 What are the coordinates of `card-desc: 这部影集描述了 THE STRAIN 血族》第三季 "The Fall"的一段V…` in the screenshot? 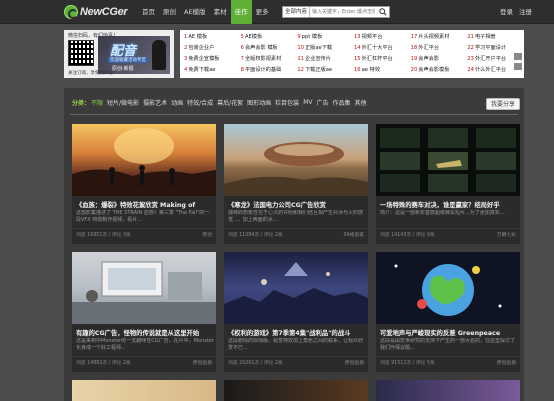 It's located at (143, 216).